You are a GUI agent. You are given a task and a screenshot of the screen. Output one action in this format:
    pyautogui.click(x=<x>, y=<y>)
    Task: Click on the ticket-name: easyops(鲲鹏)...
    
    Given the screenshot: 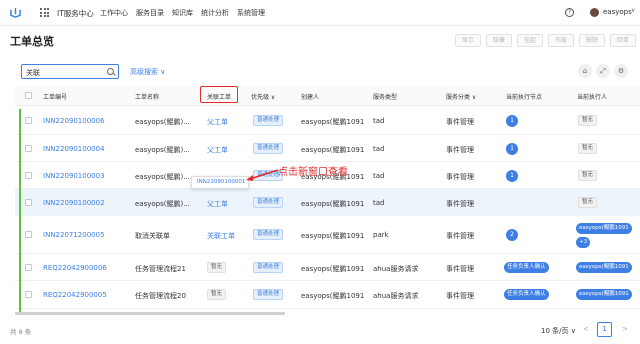 What is the action you would take?
    pyautogui.click(x=162, y=150)
    